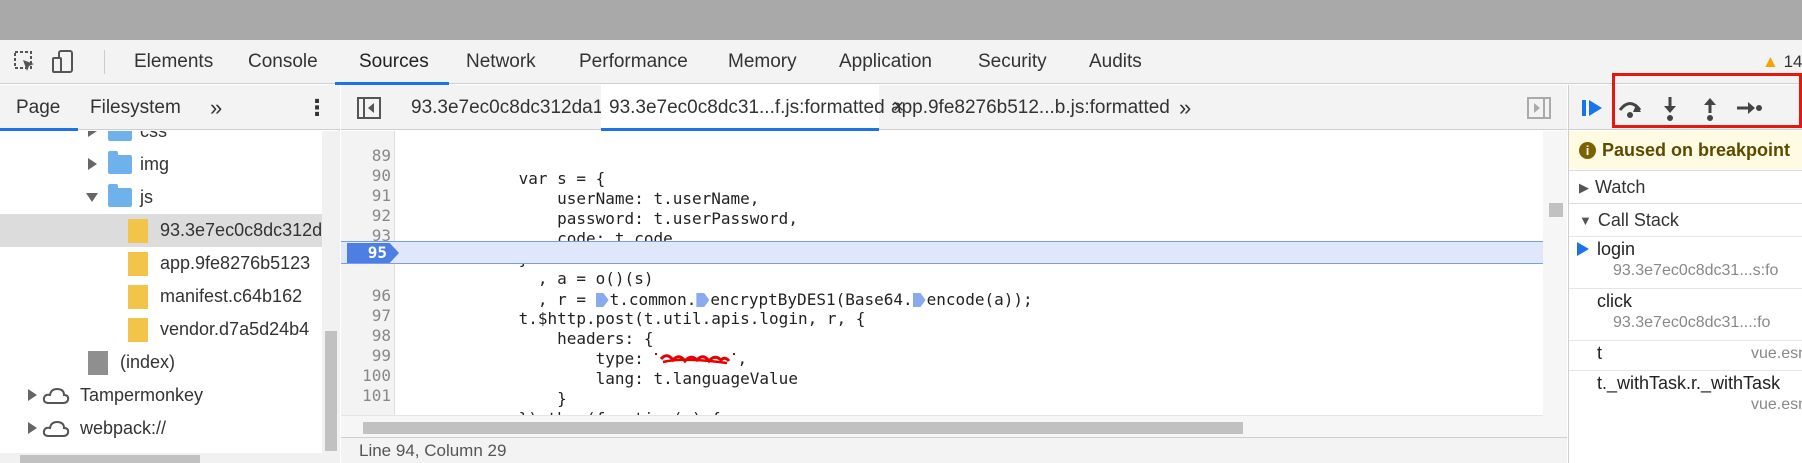 Image resolution: width=1802 pixels, height=463 pixels. I want to click on warning-icon: ▲, so click(1770, 61).